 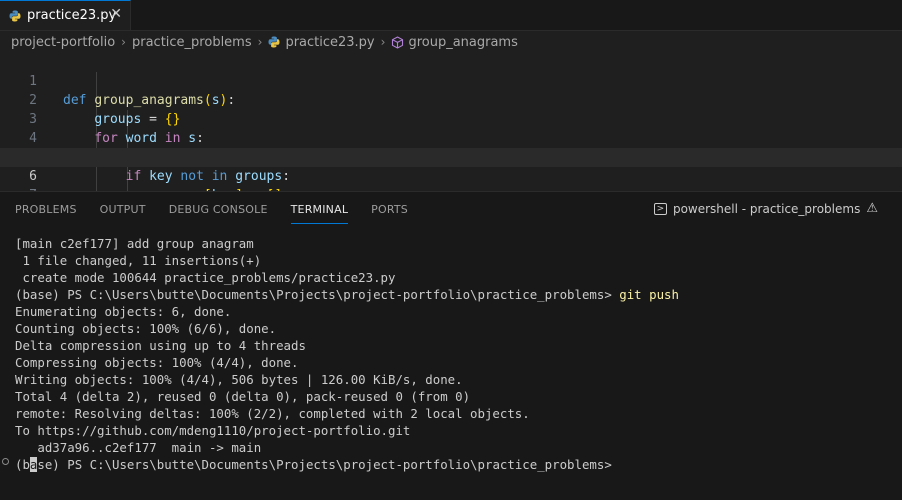 I want to click on code-line: 7 groups[key].append(word), so click(x=451, y=179).